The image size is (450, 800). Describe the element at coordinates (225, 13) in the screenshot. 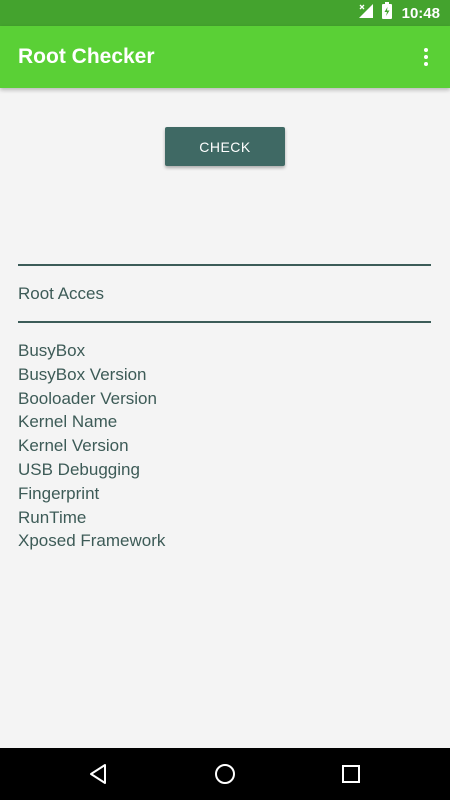

I see `status-bar: 10:48` at that location.